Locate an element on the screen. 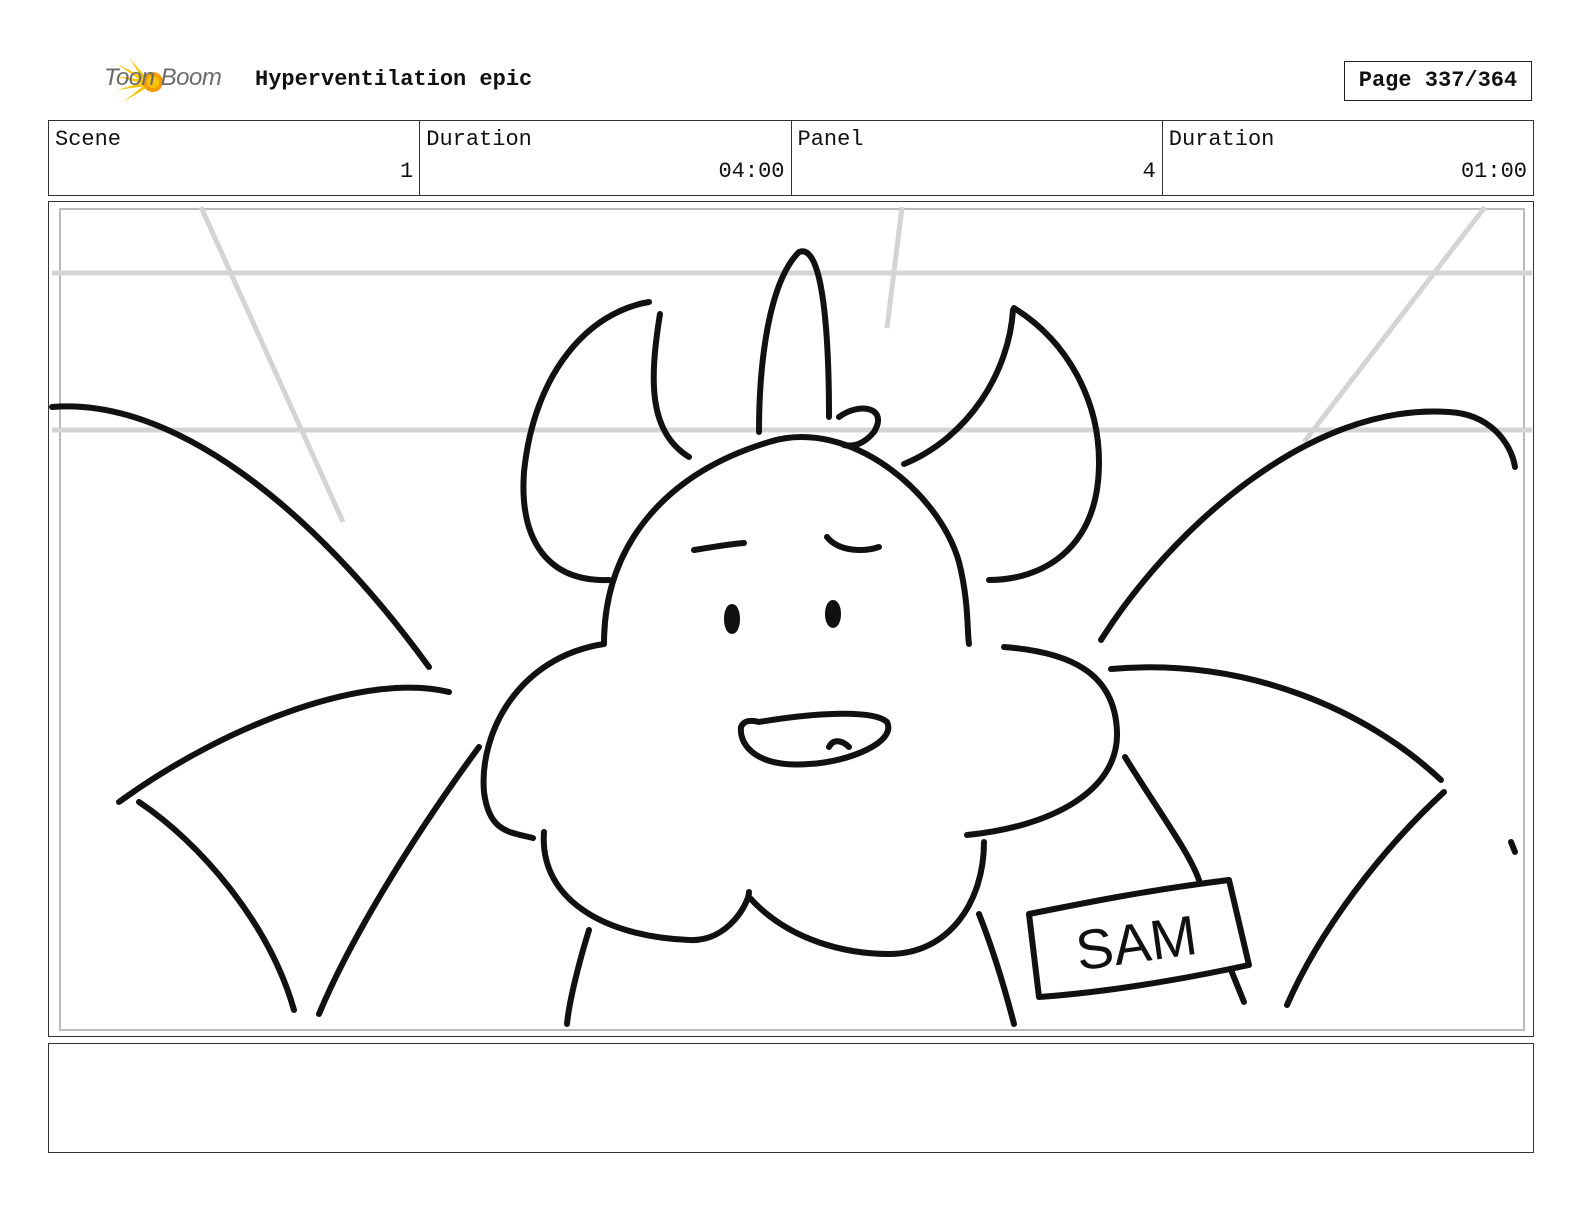  right-wing-mid is located at coordinates (1276, 723).